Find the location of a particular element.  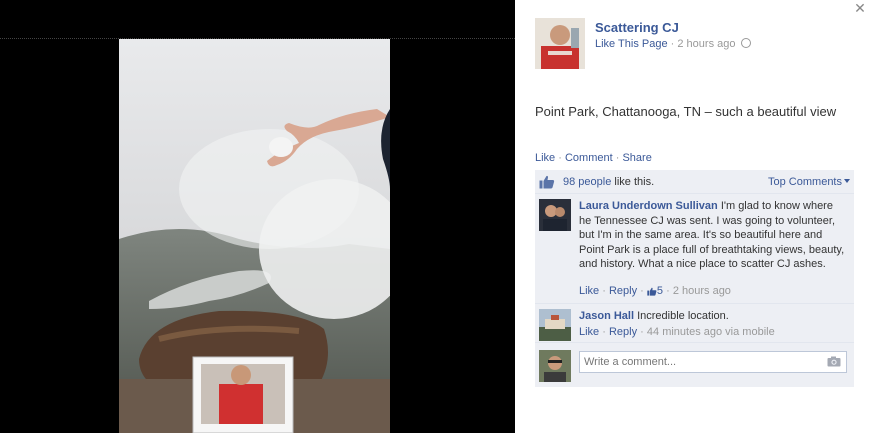

comment-like-count: 5 is located at coordinates (655, 291).